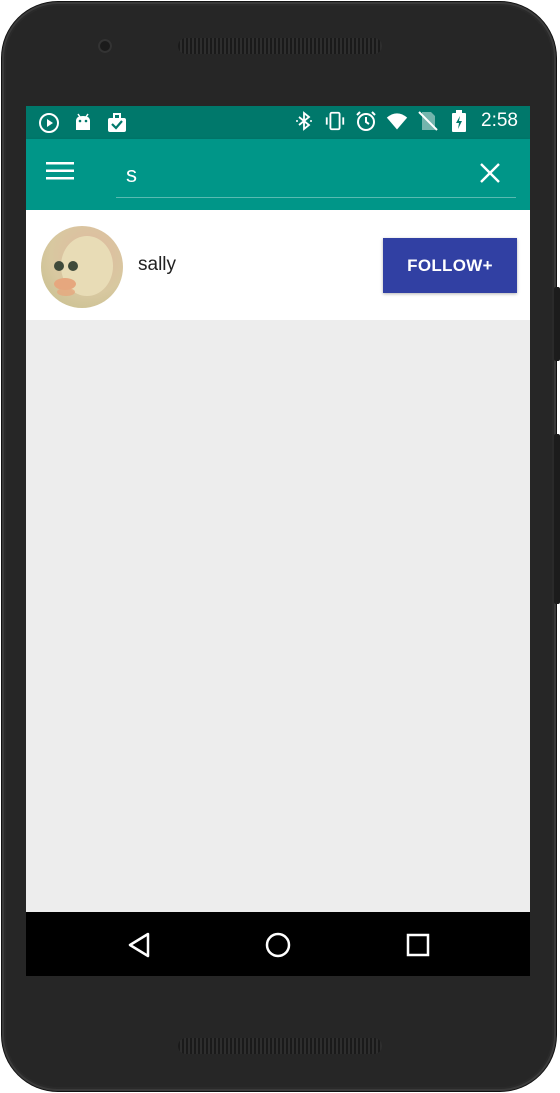  I want to click on app-bar, so click(278, 174).